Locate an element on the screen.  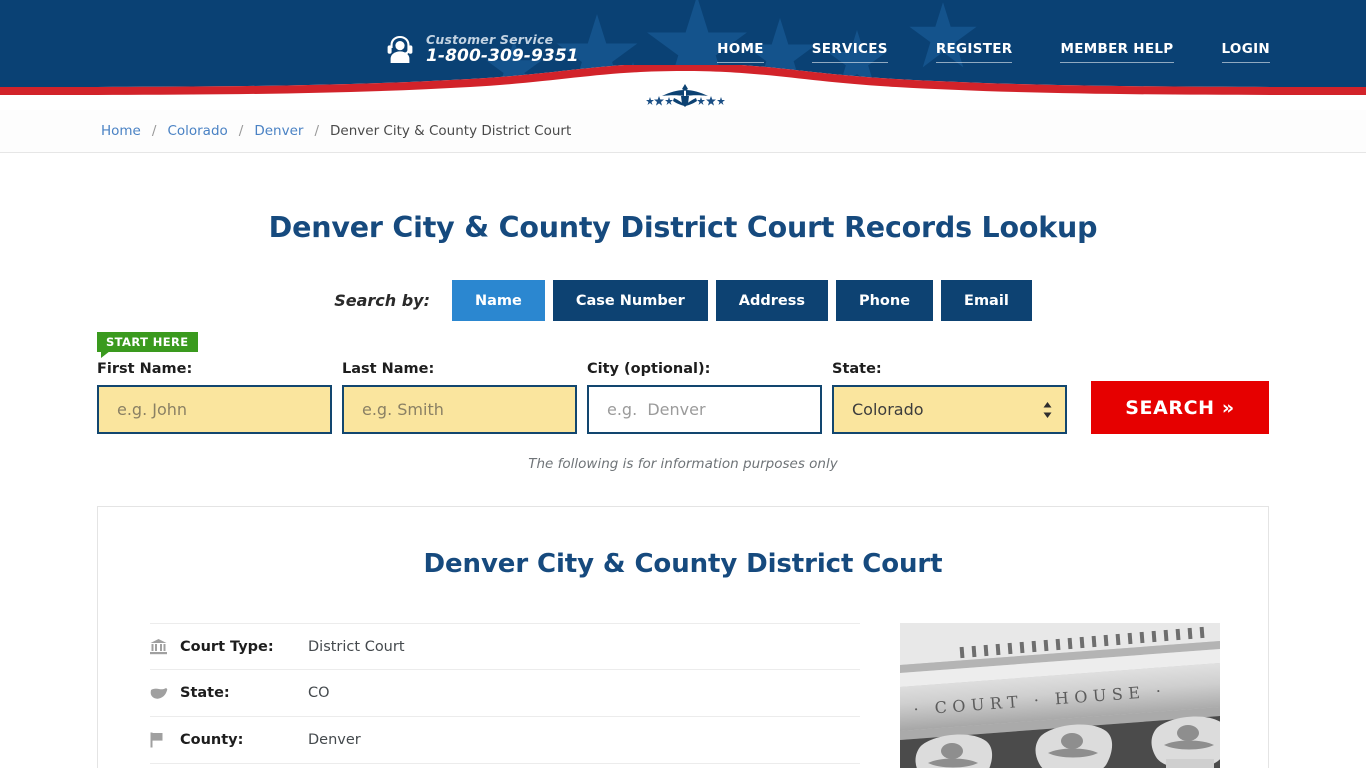
breadcrumb-item-colorado: Colorado is located at coordinates (197, 131).